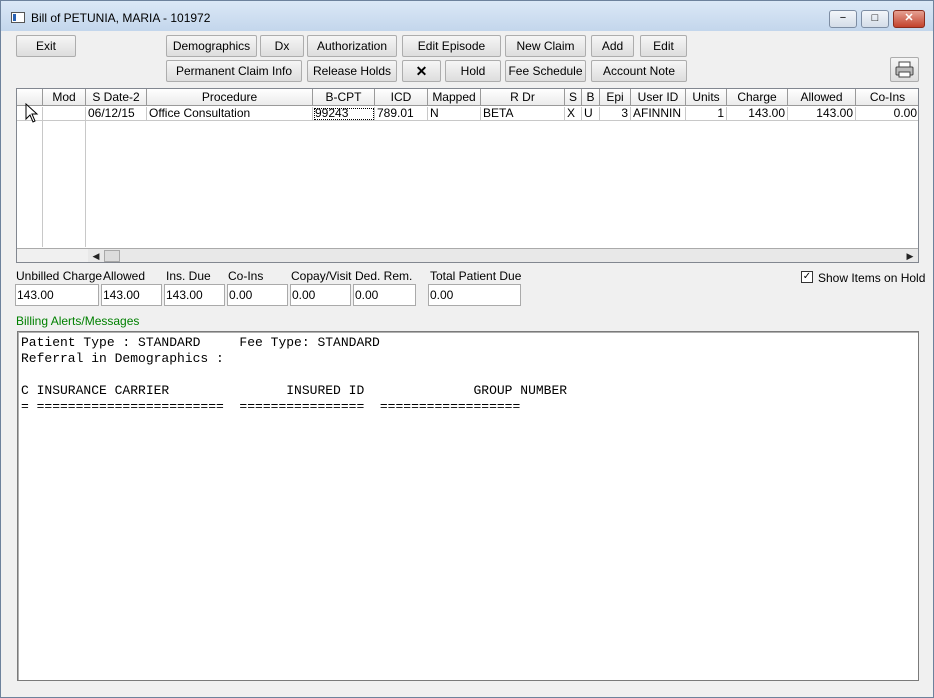 The height and width of the screenshot is (698, 934). What do you see at coordinates (194, 295) in the screenshot?
I see `ins-due-field: 143.00` at bounding box center [194, 295].